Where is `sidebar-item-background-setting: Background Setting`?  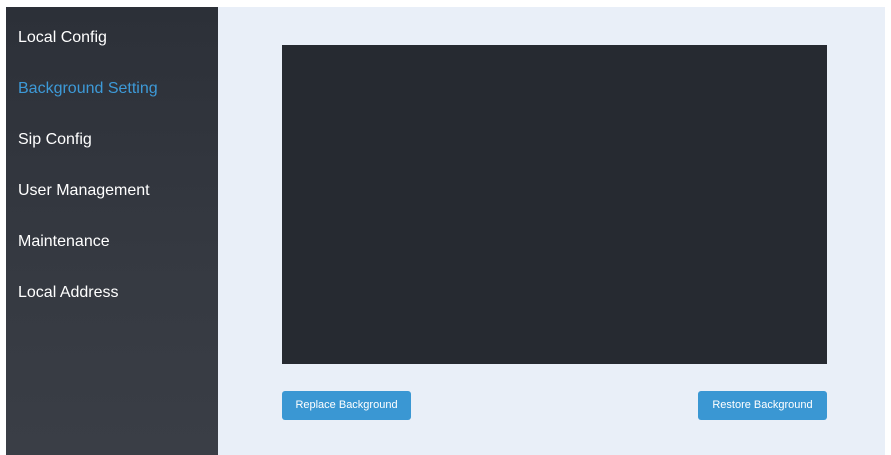 sidebar-item-background-setting: Background Setting is located at coordinates (88, 89).